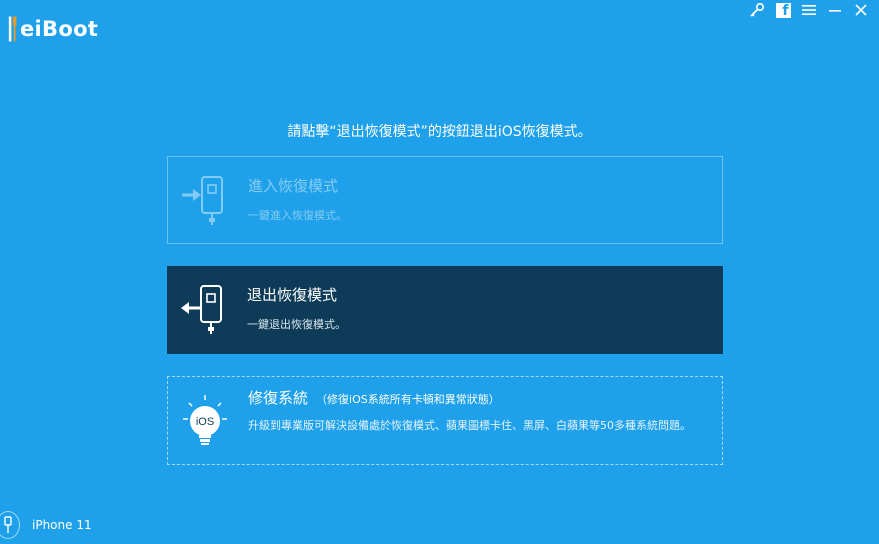  I want to click on enter-recovery-option: 進入恢復模式 一鍵進入恢復模式。, so click(445, 200).